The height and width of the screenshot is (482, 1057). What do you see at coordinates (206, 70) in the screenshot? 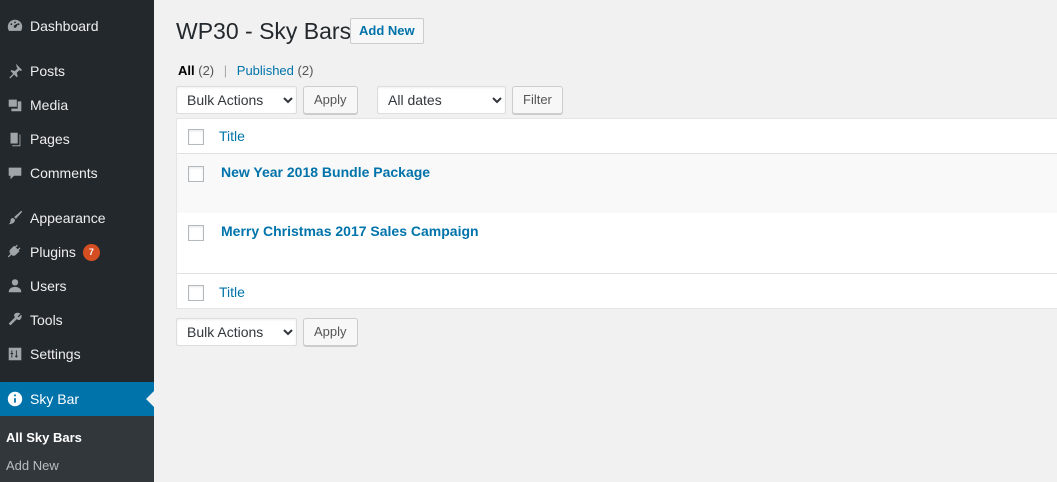
I see `view-all-count: (2)` at bounding box center [206, 70].